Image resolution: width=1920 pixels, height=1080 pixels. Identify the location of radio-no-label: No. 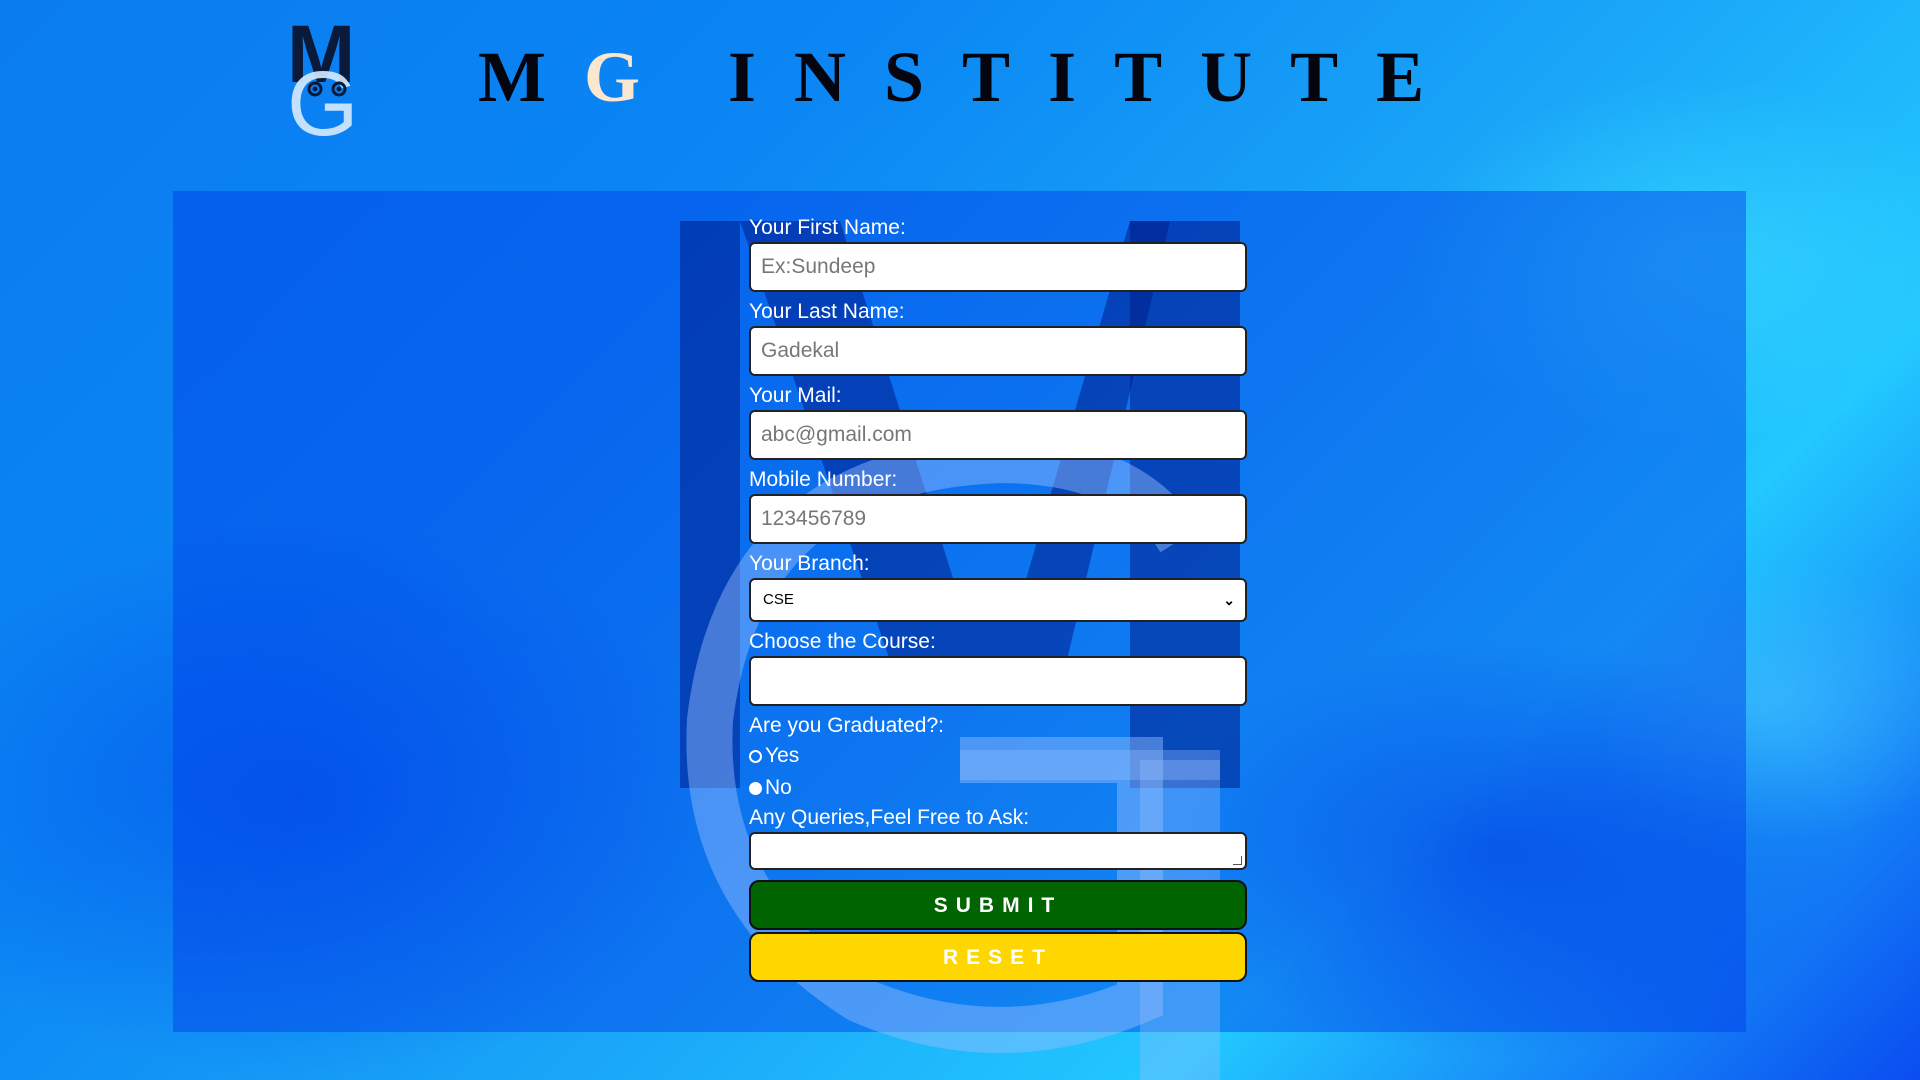
(778, 787).